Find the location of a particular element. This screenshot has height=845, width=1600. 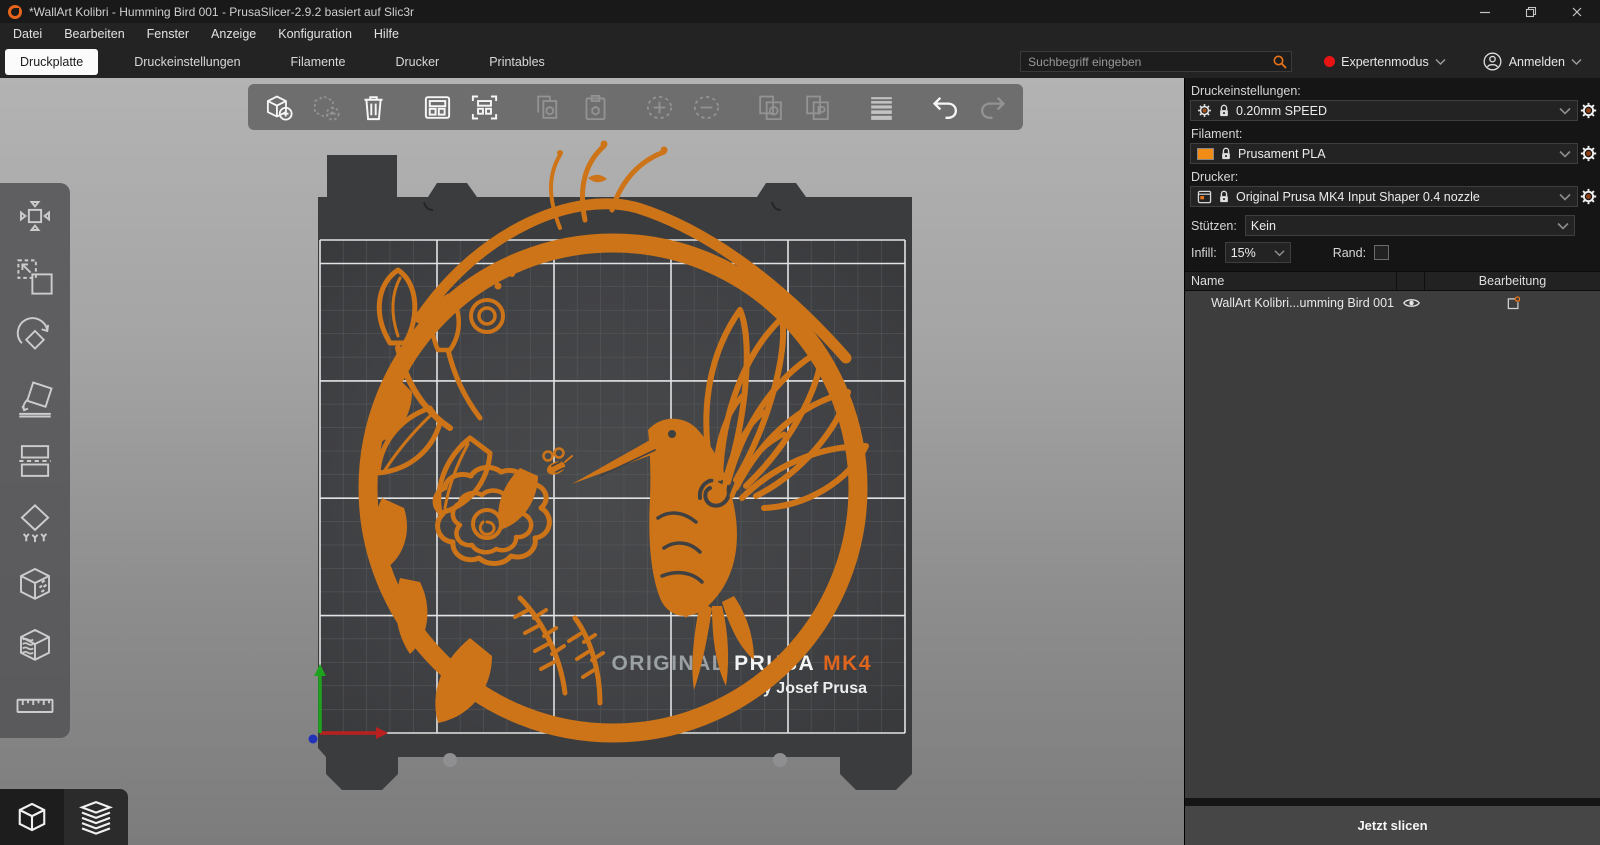

restore-button is located at coordinates (1531, 11).